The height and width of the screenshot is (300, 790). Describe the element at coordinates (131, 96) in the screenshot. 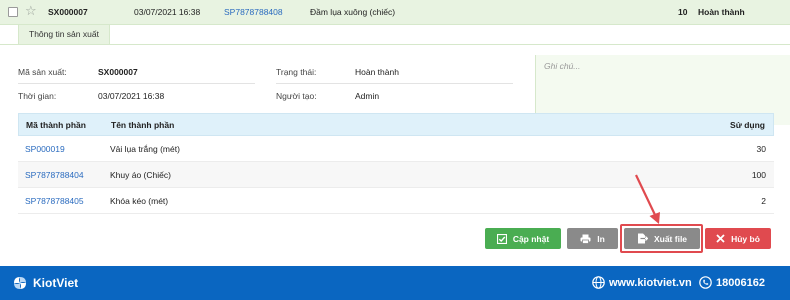

I see `time-value: 03/07/2021 16:38` at that location.